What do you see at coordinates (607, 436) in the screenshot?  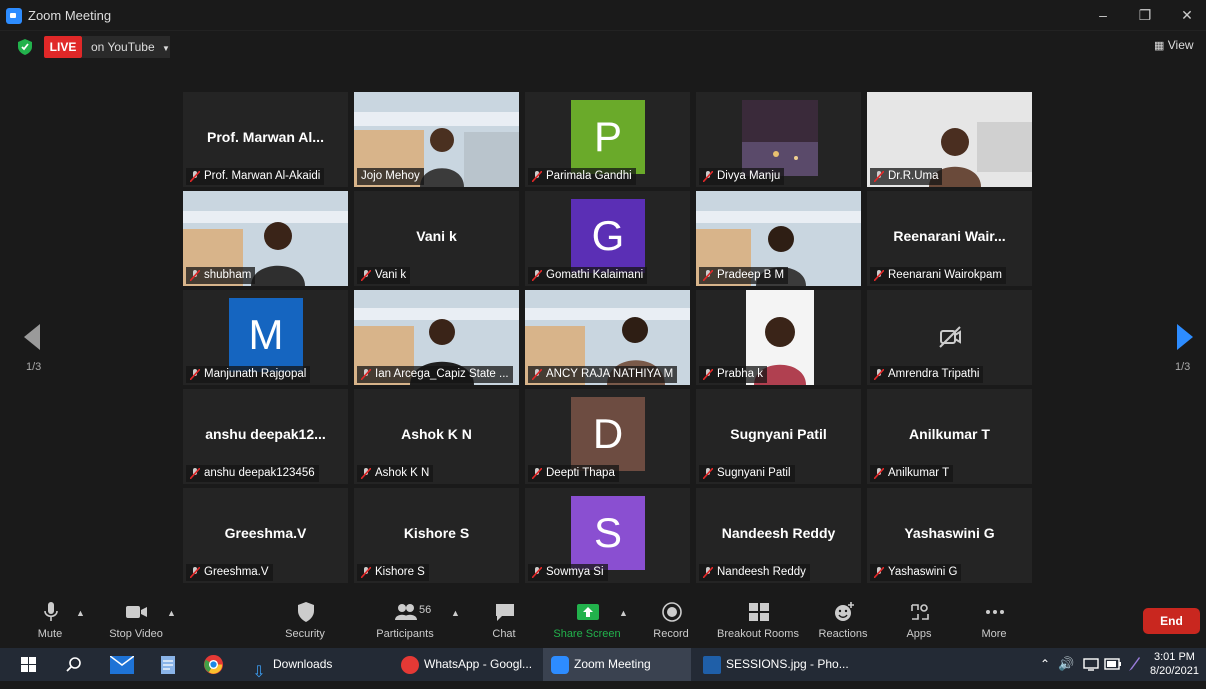 I see `participant-tile: D Deepti Thapa` at bounding box center [607, 436].